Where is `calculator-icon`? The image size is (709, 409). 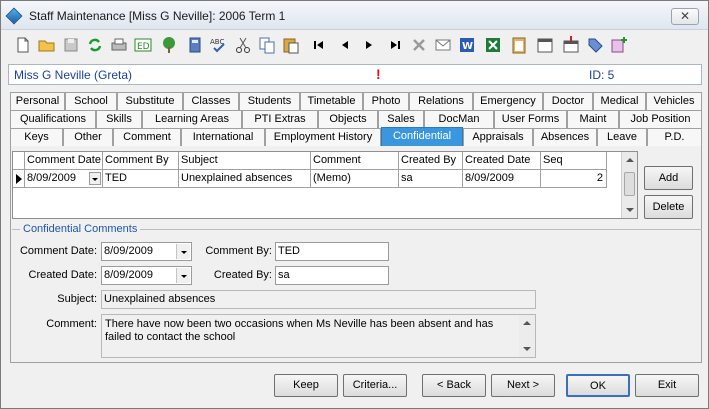
calculator-icon is located at coordinates (195, 45).